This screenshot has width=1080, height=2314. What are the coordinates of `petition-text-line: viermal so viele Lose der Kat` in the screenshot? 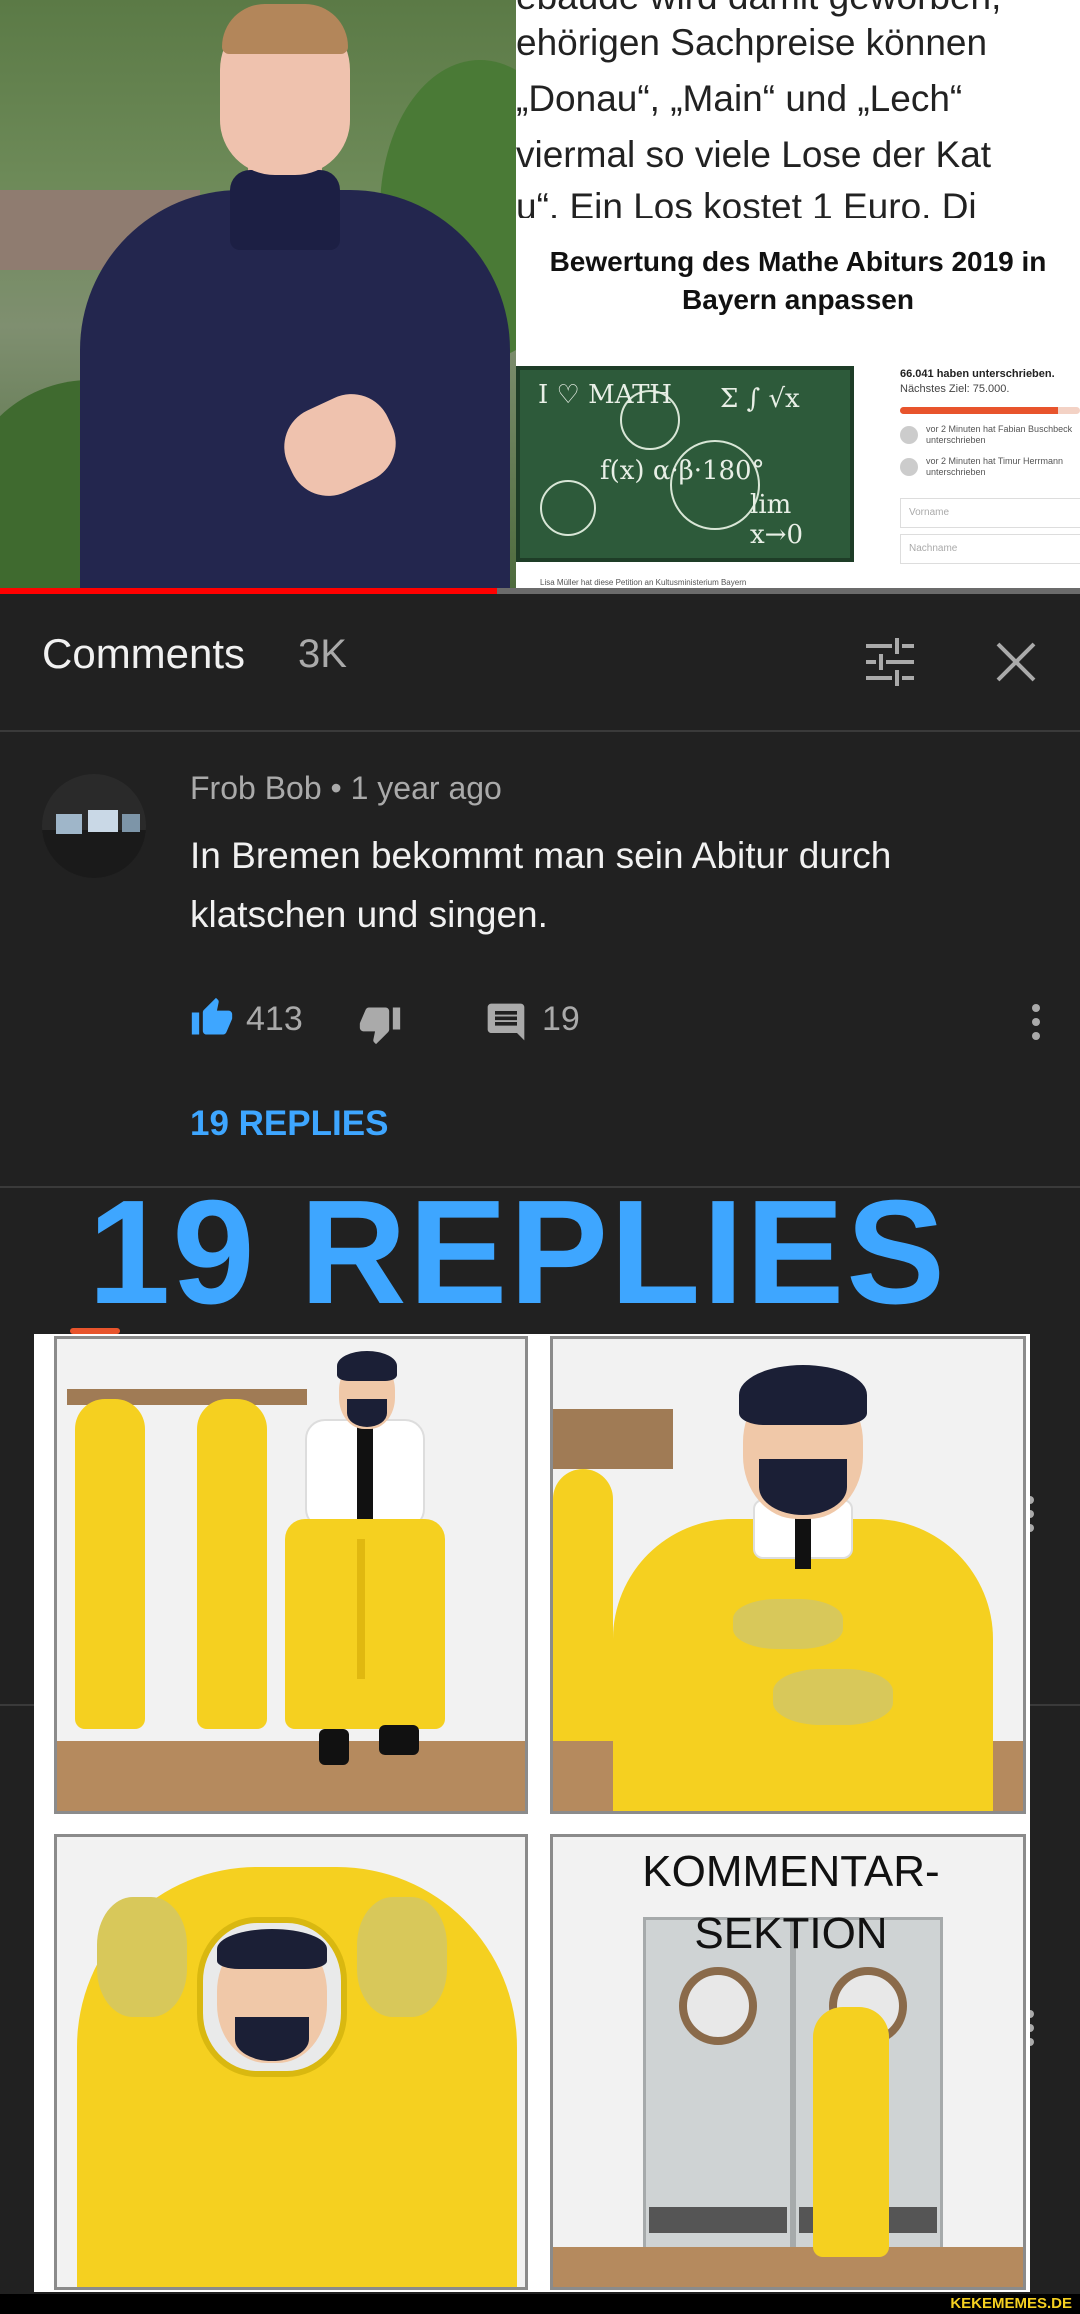 It's located at (754, 154).